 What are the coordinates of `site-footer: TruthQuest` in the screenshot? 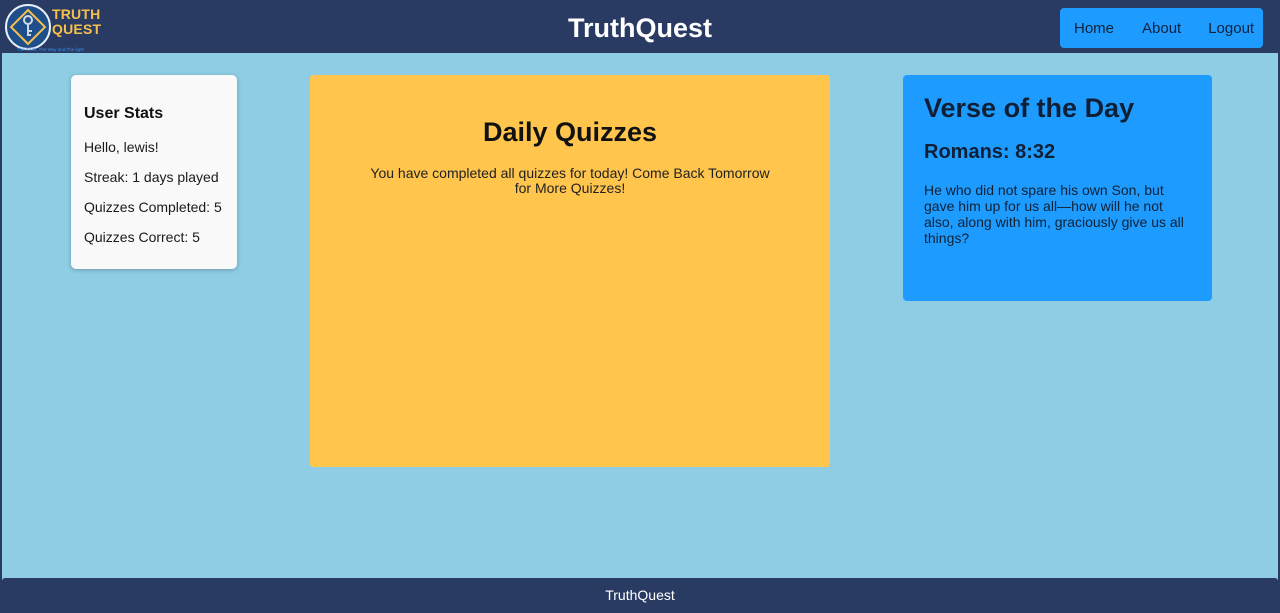 It's located at (640, 595).